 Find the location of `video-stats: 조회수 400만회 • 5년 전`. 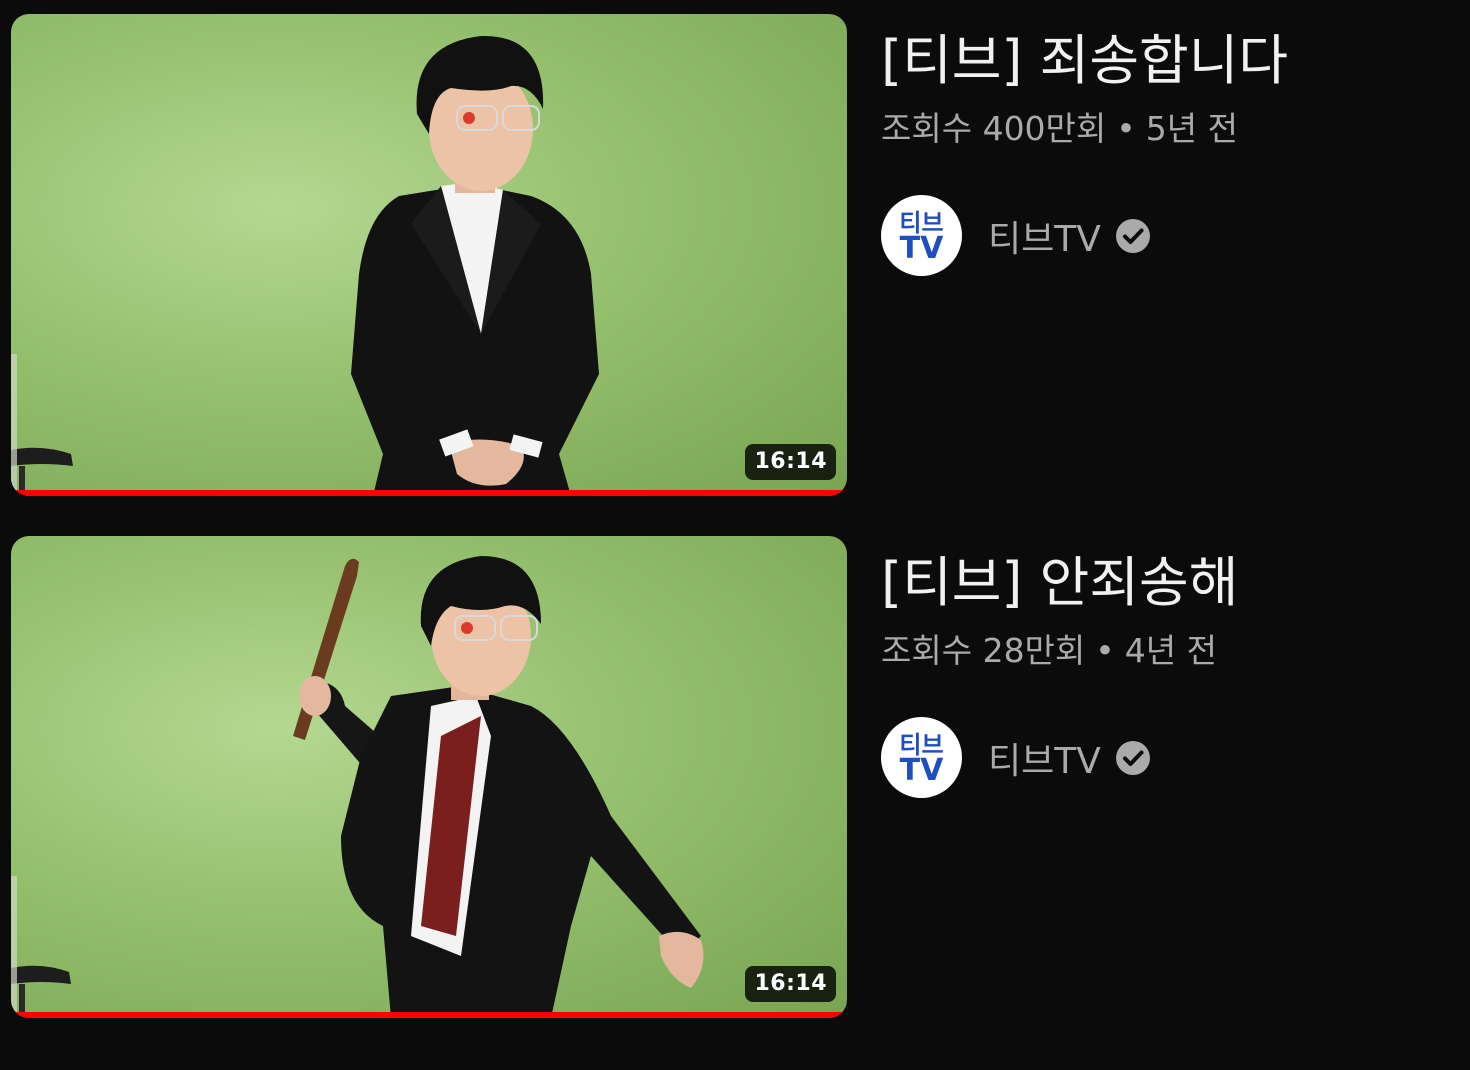

video-stats: 조회수 400만회 • 5년 전 is located at coordinates (1166, 129).